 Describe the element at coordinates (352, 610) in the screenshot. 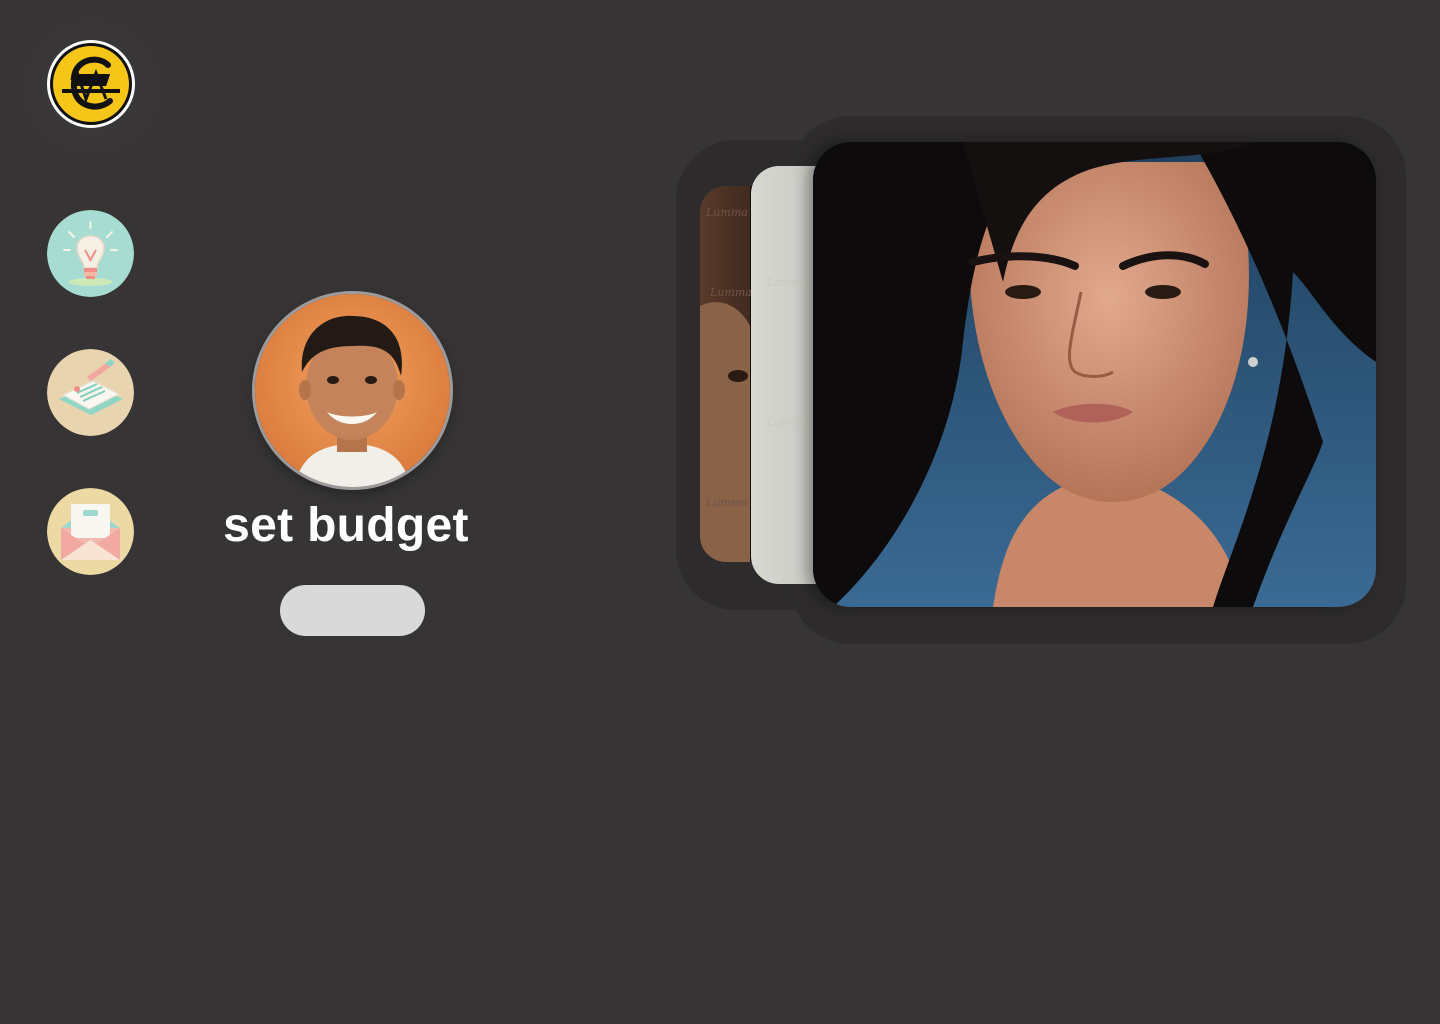

I see `set-budget-button` at that location.